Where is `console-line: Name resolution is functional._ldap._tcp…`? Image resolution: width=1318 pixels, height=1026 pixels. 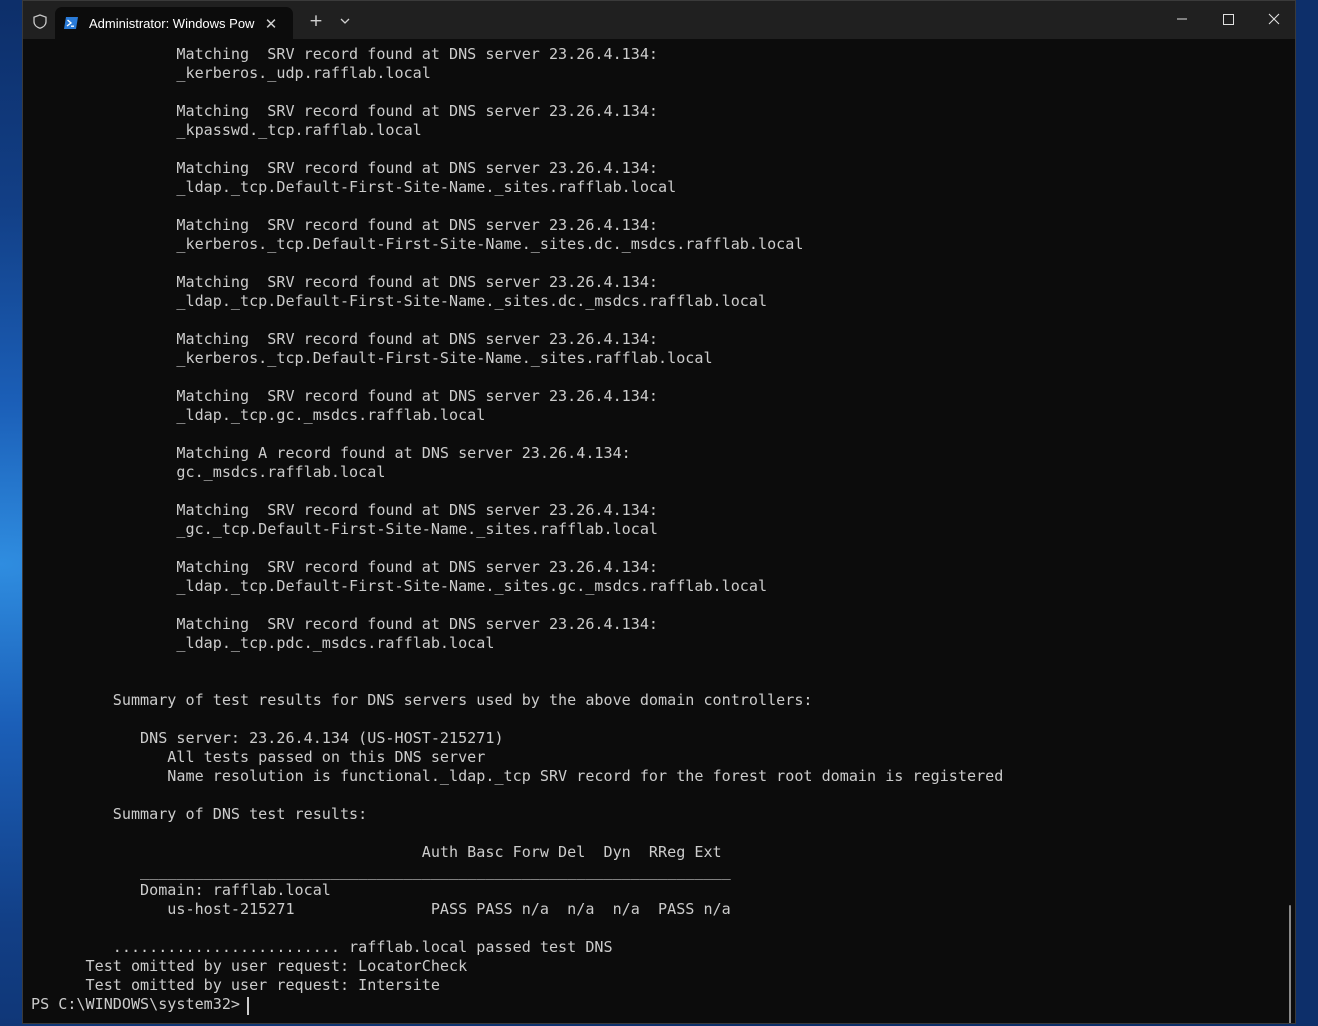 console-line: Name resolution is functional._ldap._tcp… is located at coordinates (517, 776).